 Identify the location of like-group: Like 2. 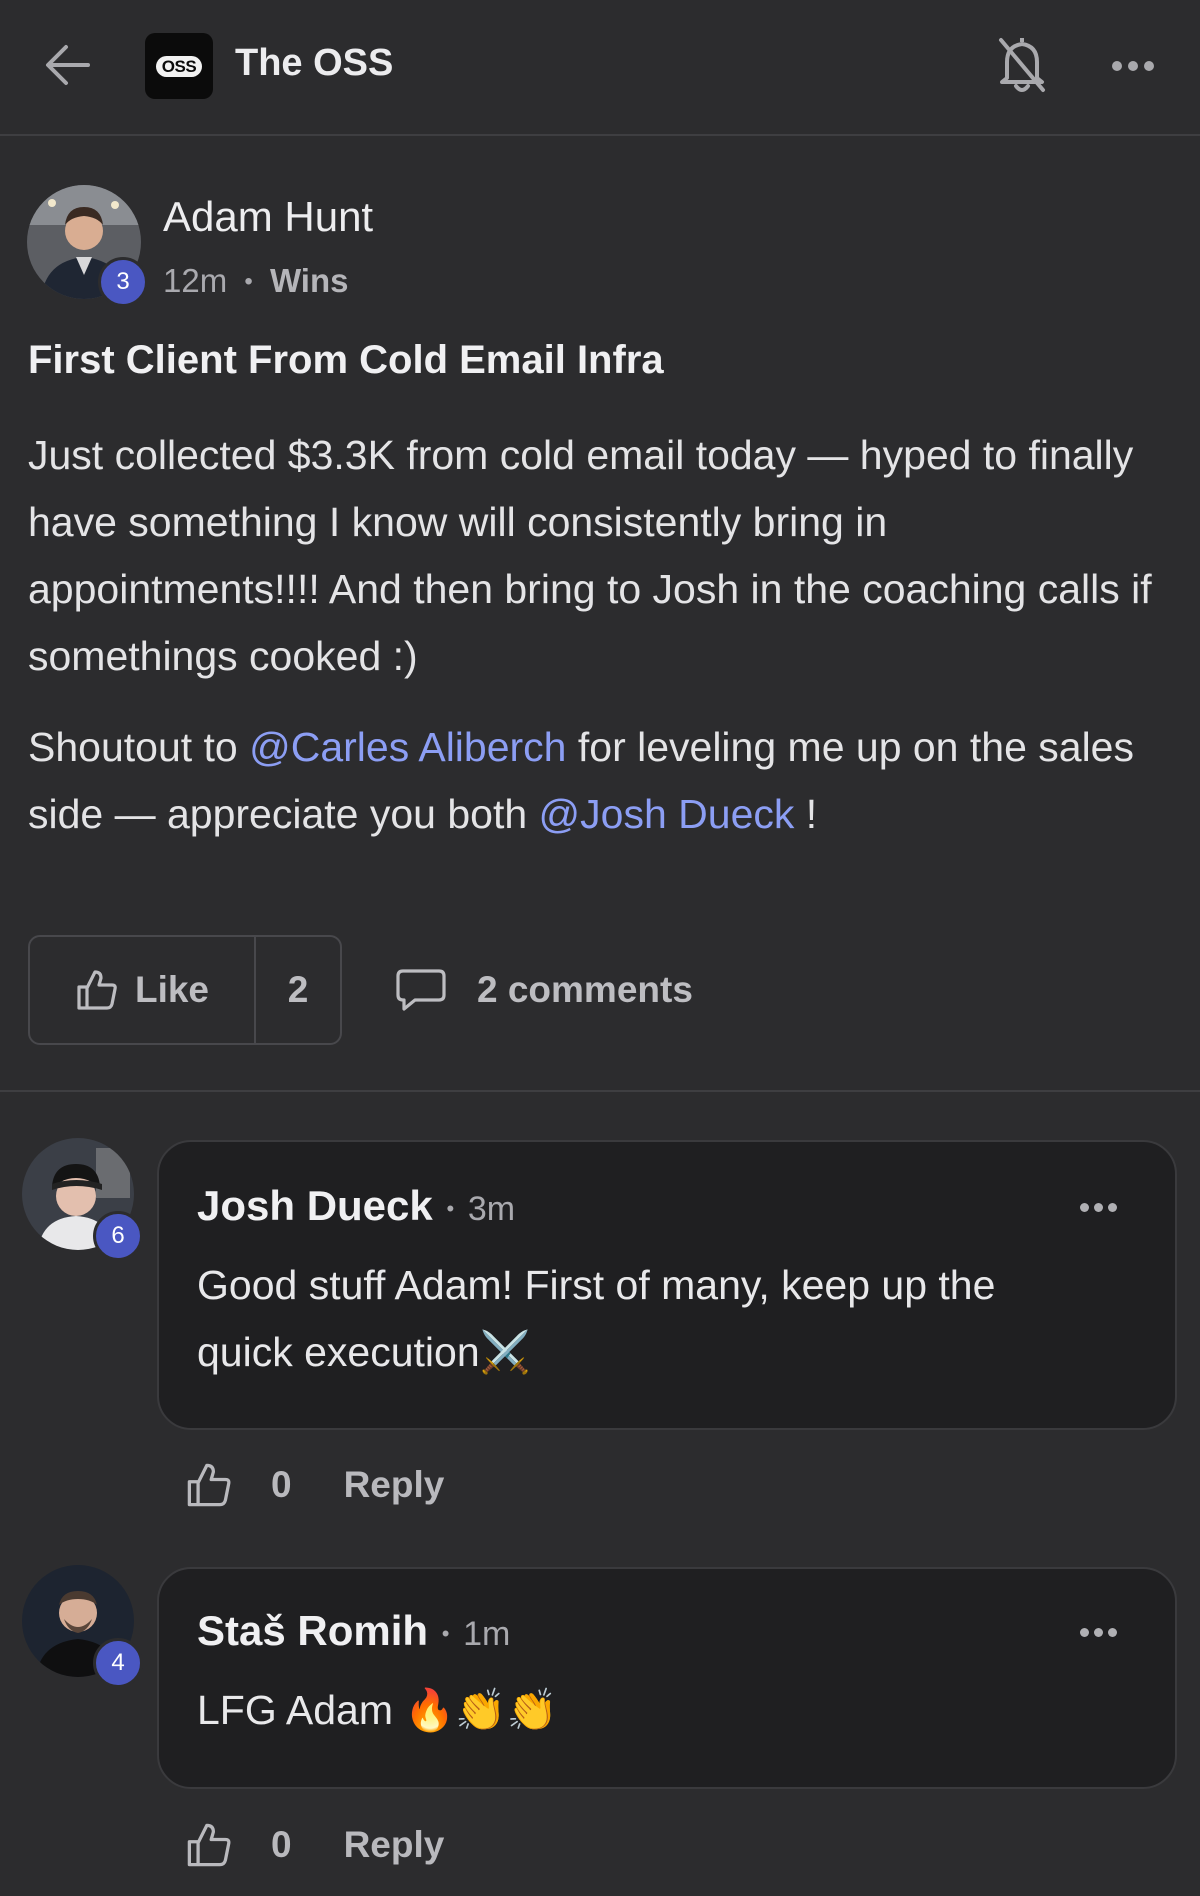
(185, 990).